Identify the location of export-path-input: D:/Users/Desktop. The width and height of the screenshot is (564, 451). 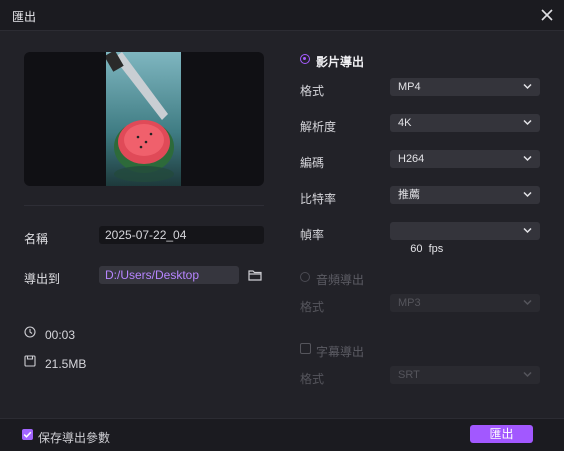
(169, 275).